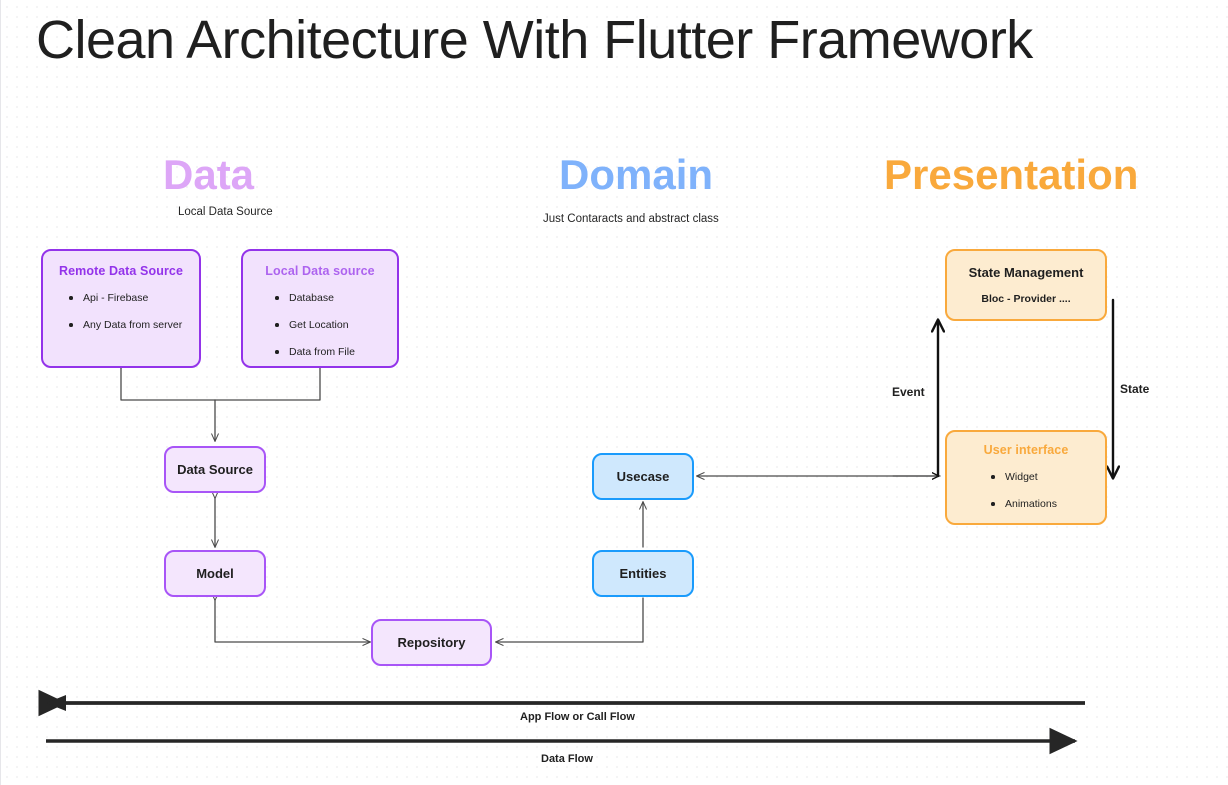 This screenshot has height=785, width=1228. I want to click on node-title: State Management, so click(1026, 272).